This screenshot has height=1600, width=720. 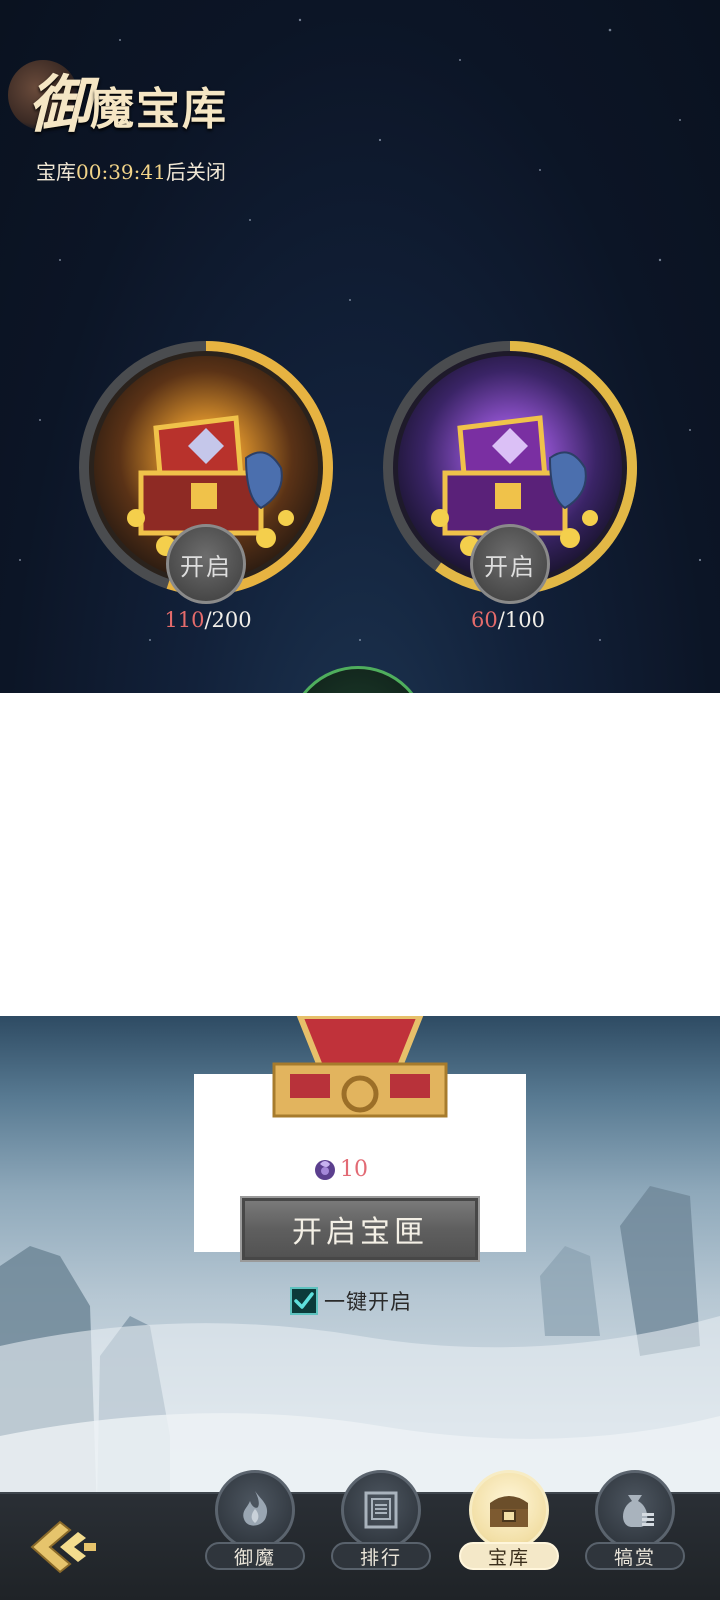 I want to click on one-key-checkbox, so click(x=304, y=1301).